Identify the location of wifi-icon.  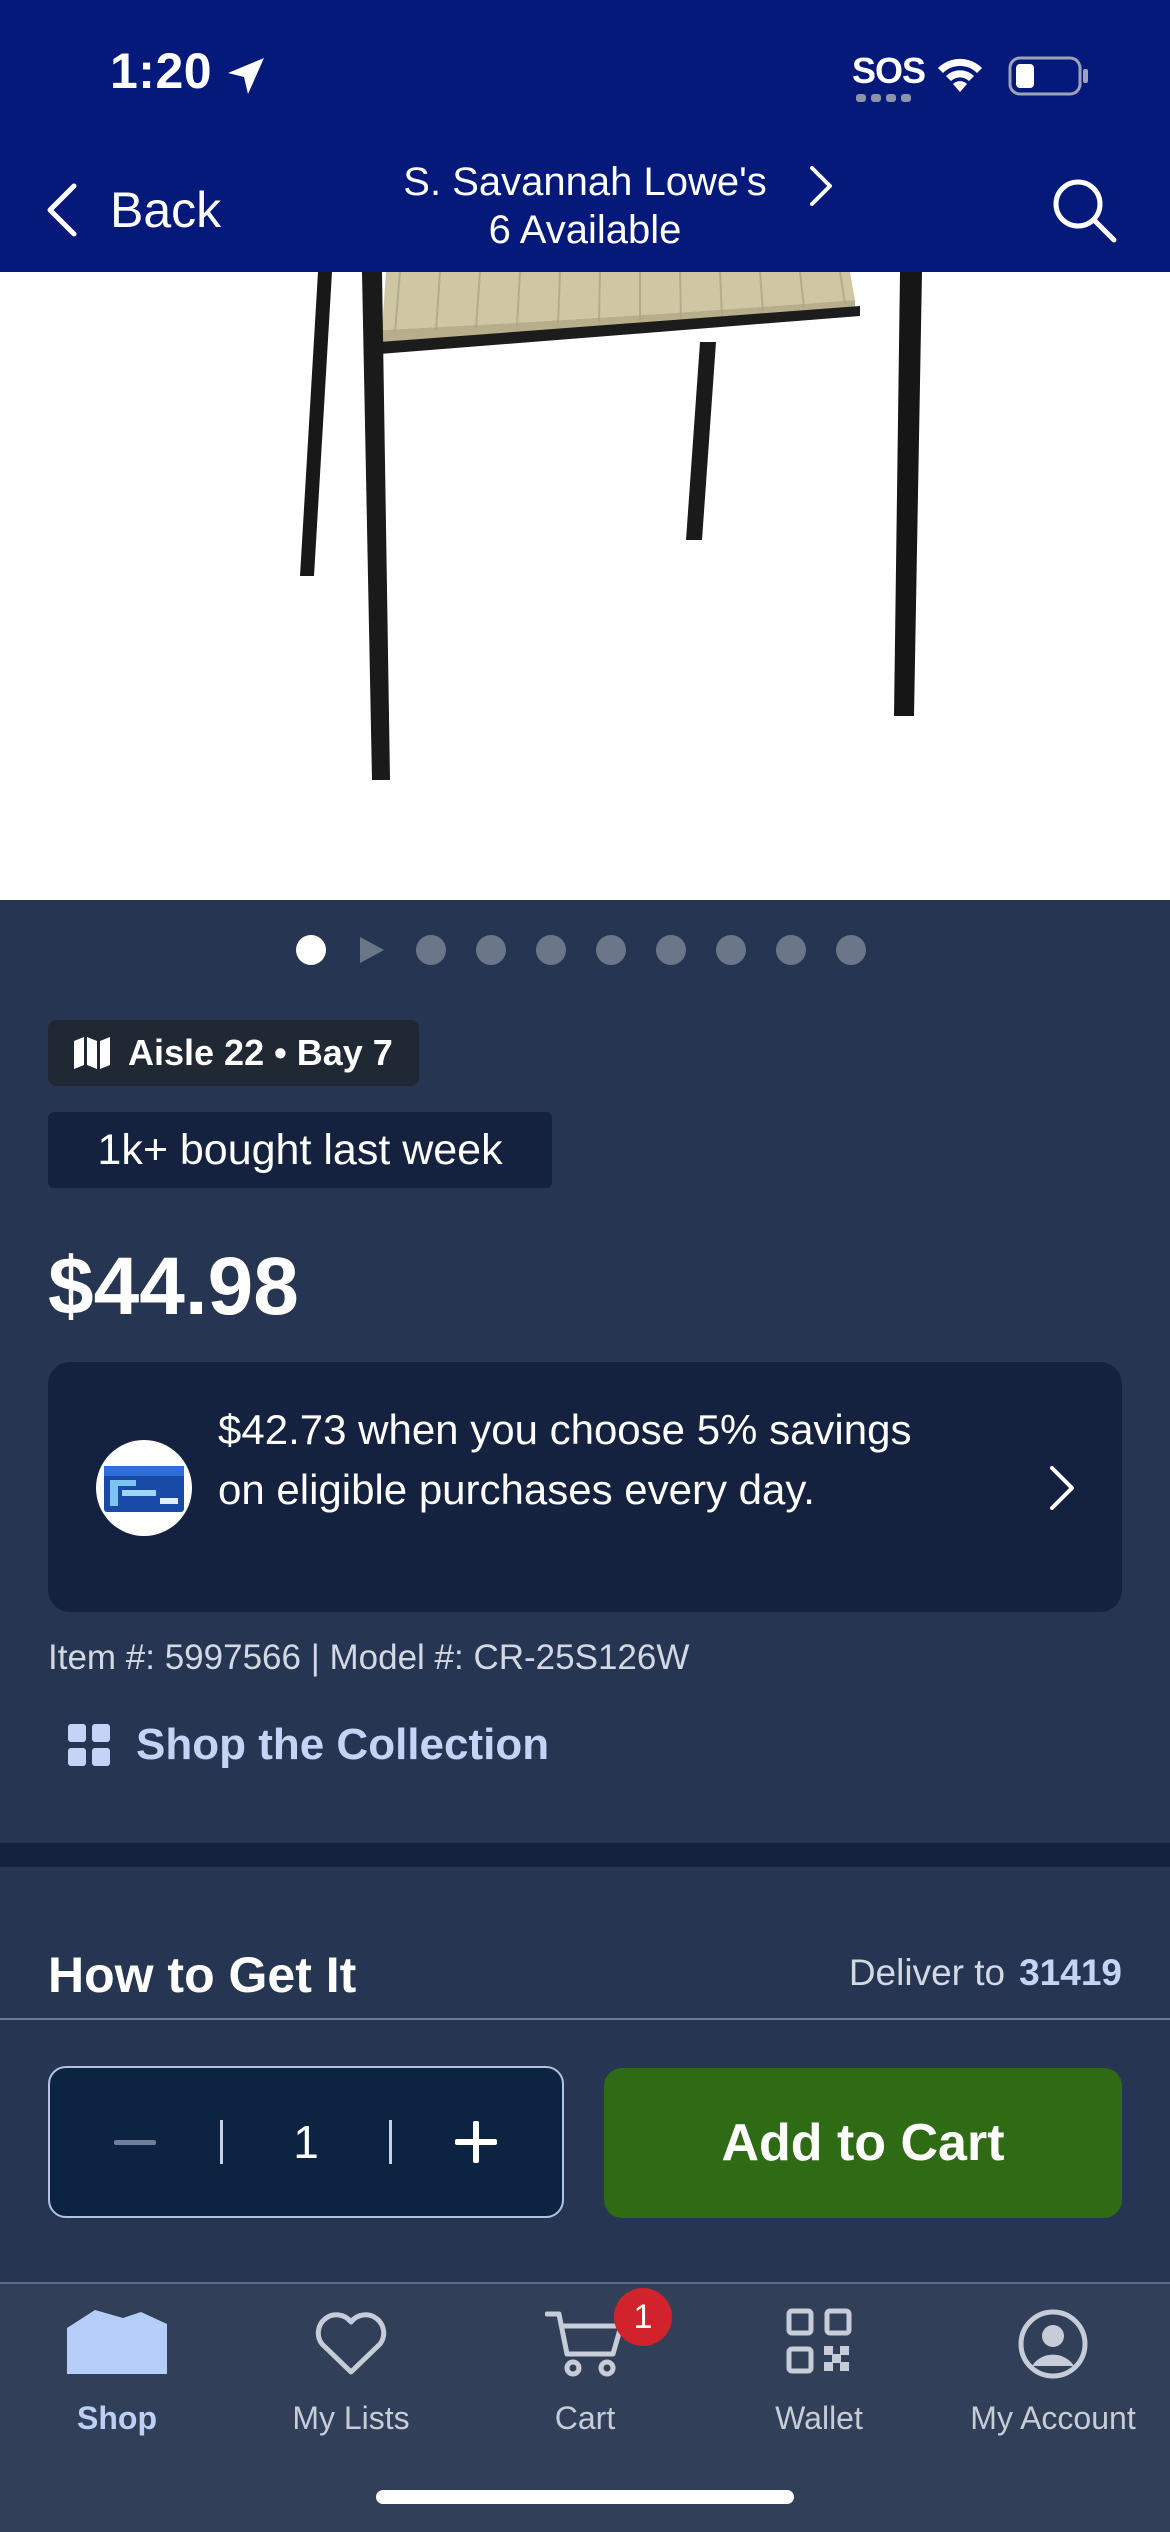
(960, 75).